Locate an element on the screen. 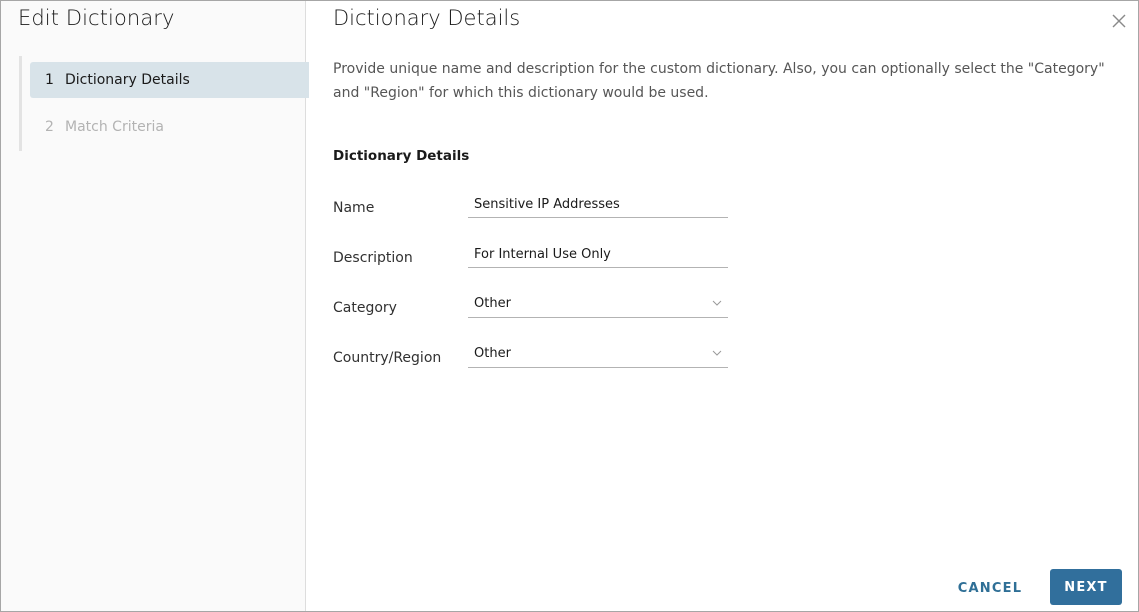 Image resolution: width=1139 pixels, height=612 pixels. category-row: Category Other is located at coordinates (533, 307).